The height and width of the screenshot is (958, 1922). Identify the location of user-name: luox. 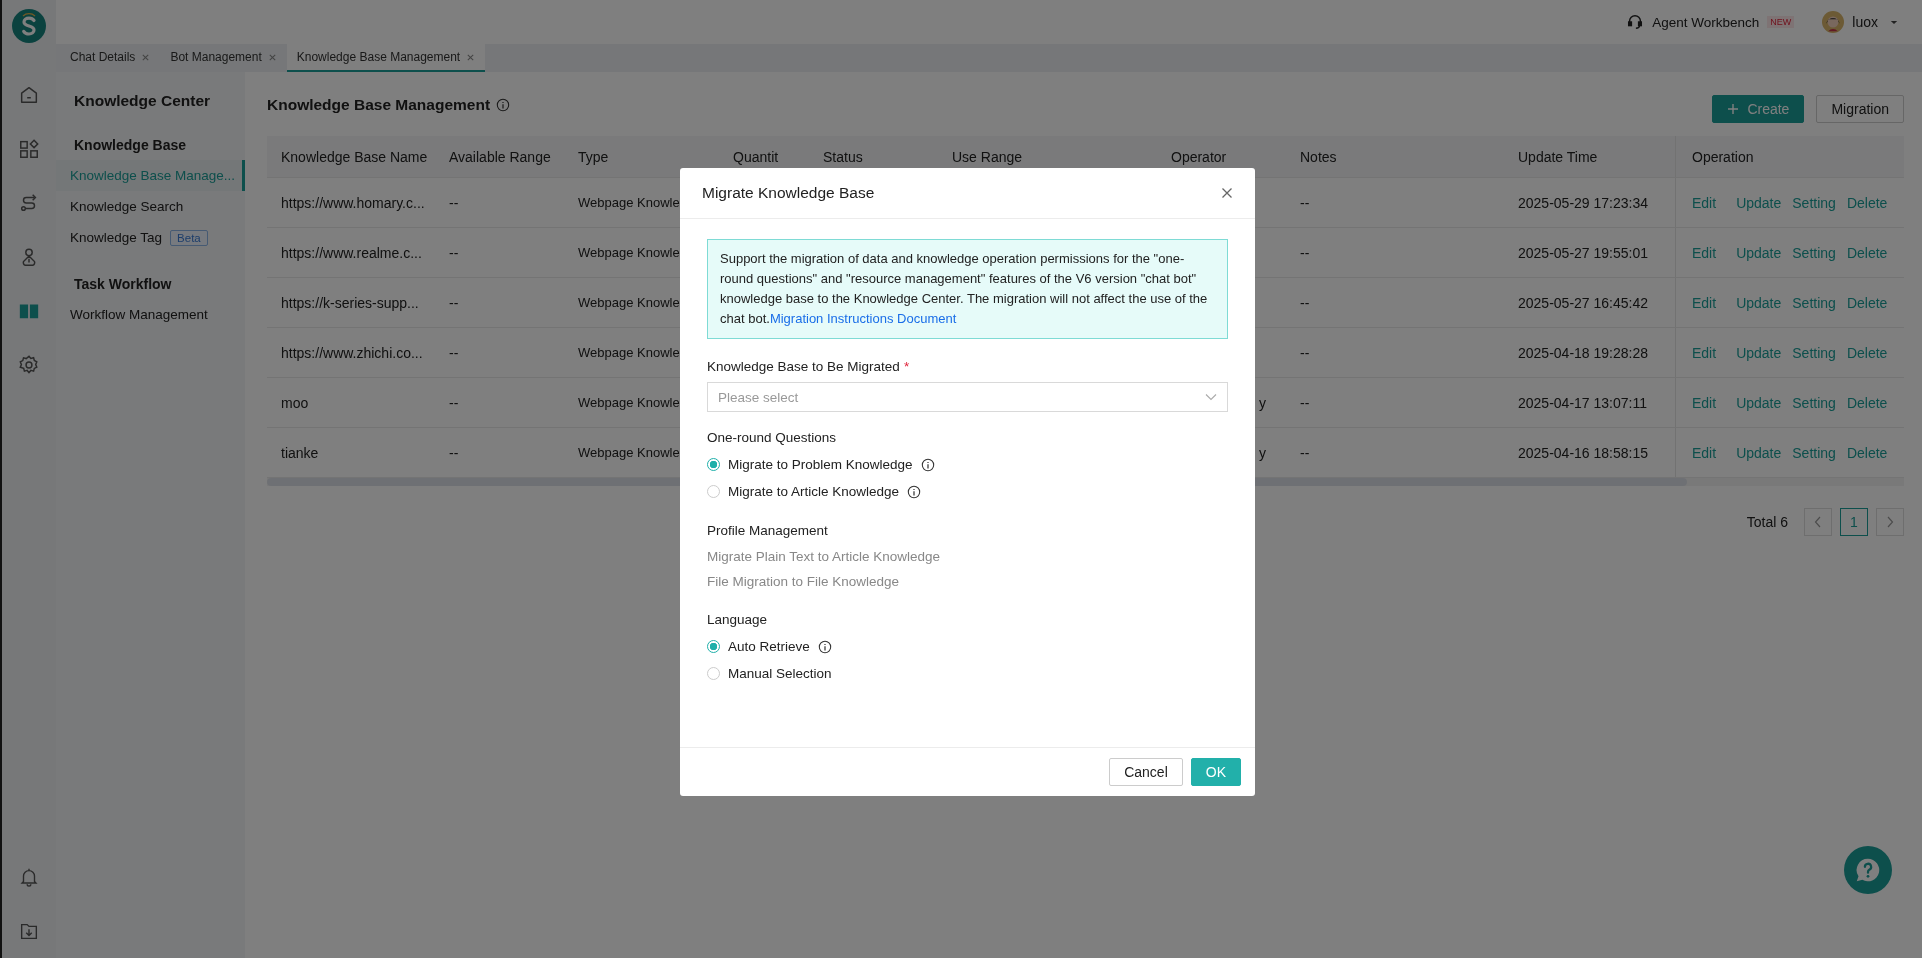
(1865, 22).